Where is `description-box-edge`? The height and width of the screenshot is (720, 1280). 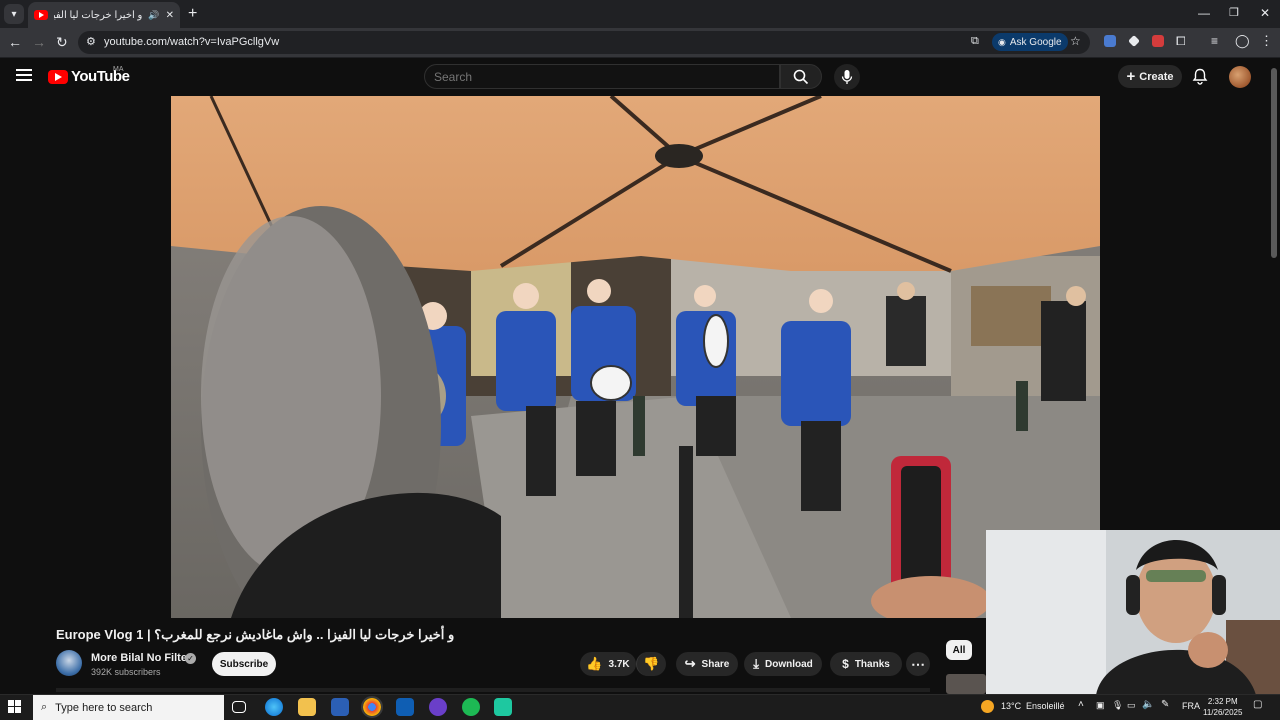 description-box-edge is located at coordinates (493, 690).